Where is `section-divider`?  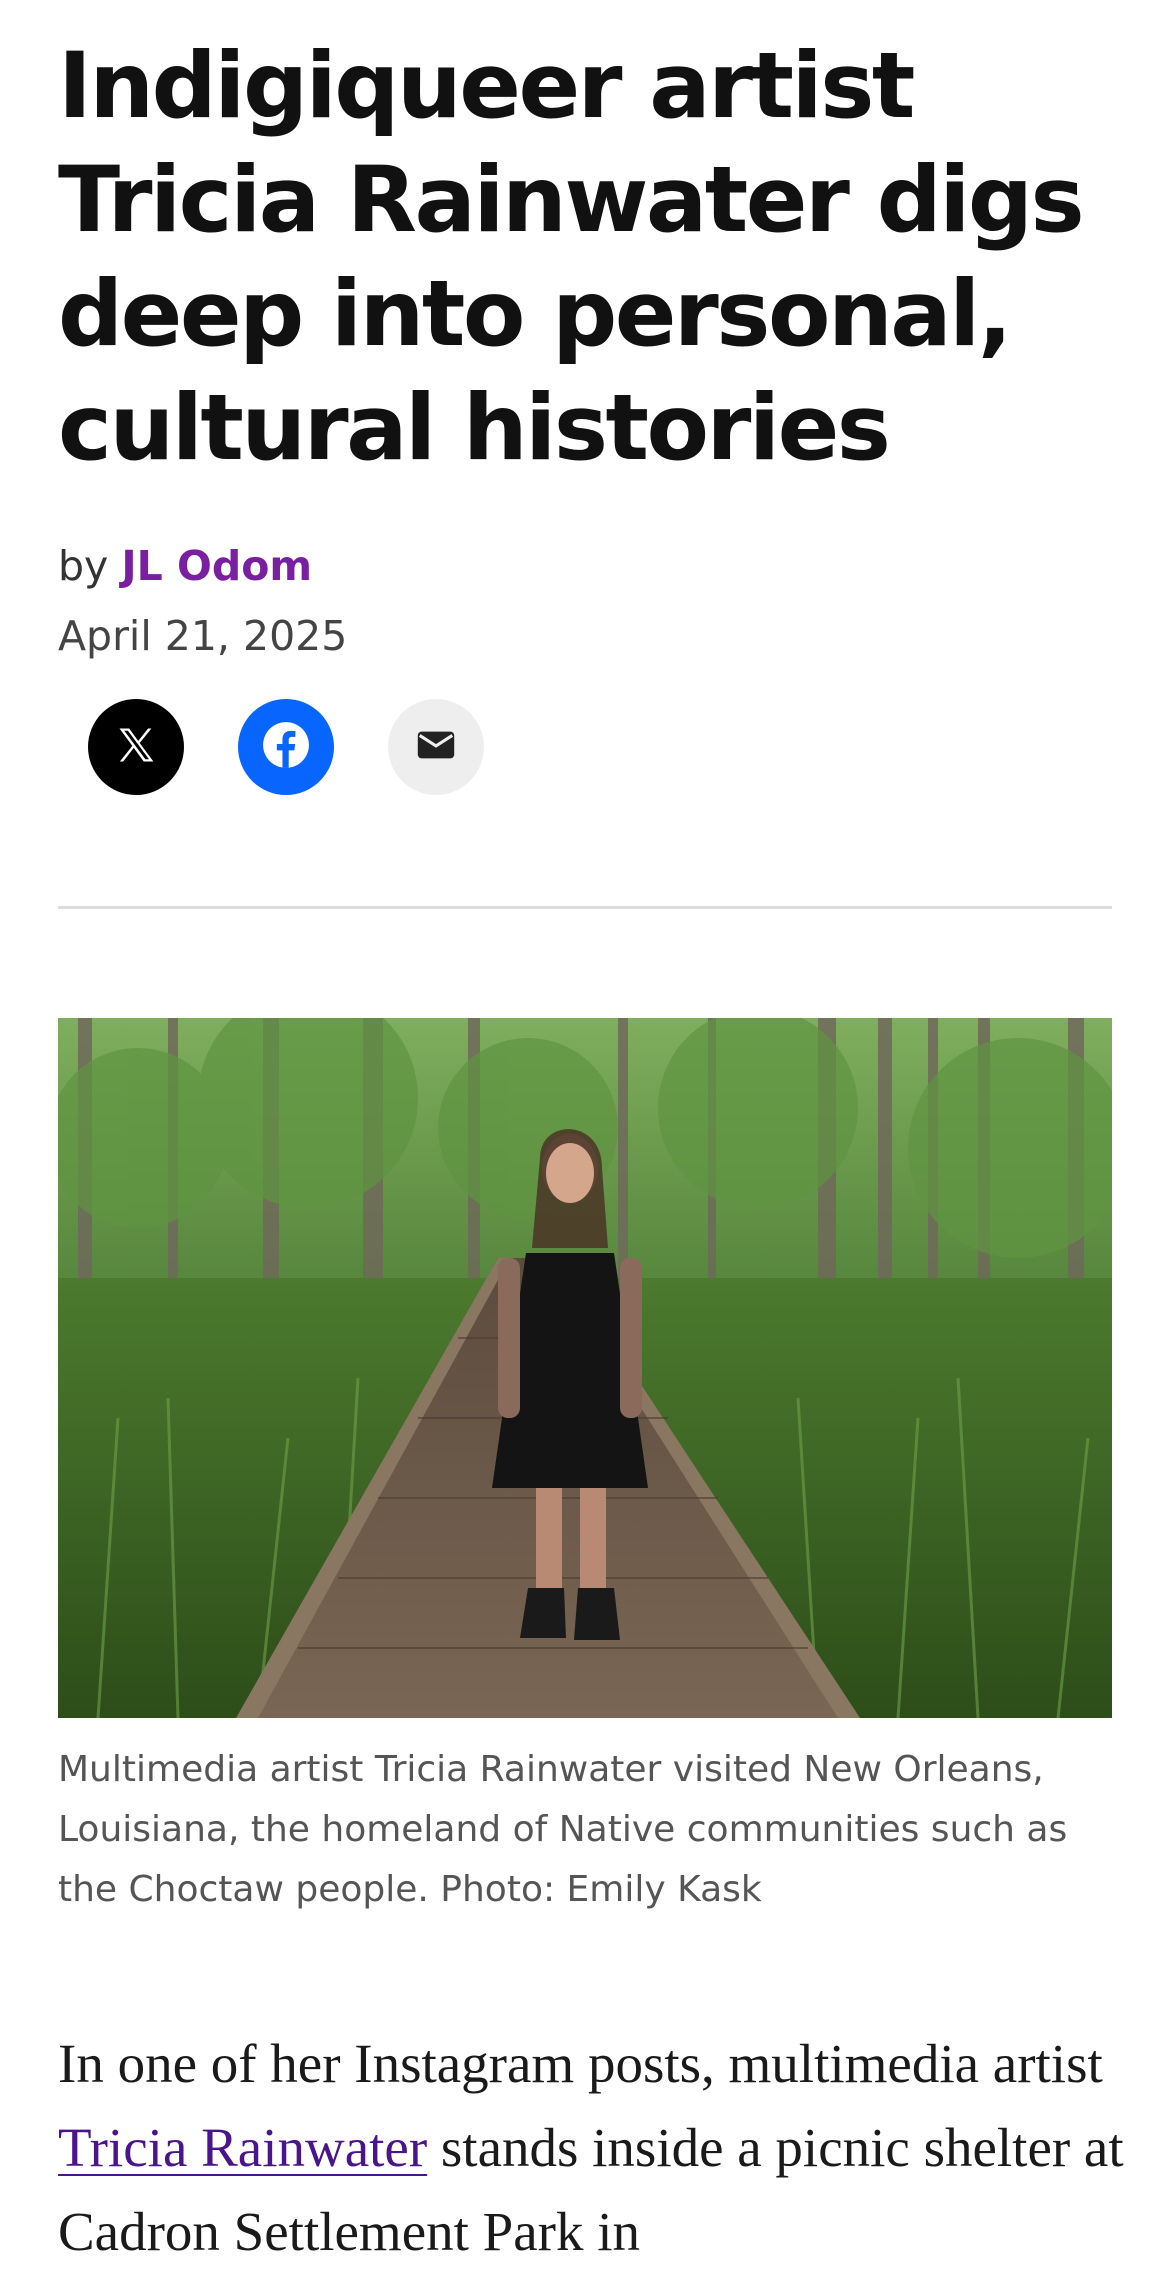
section-divider is located at coordinates (585, 907).